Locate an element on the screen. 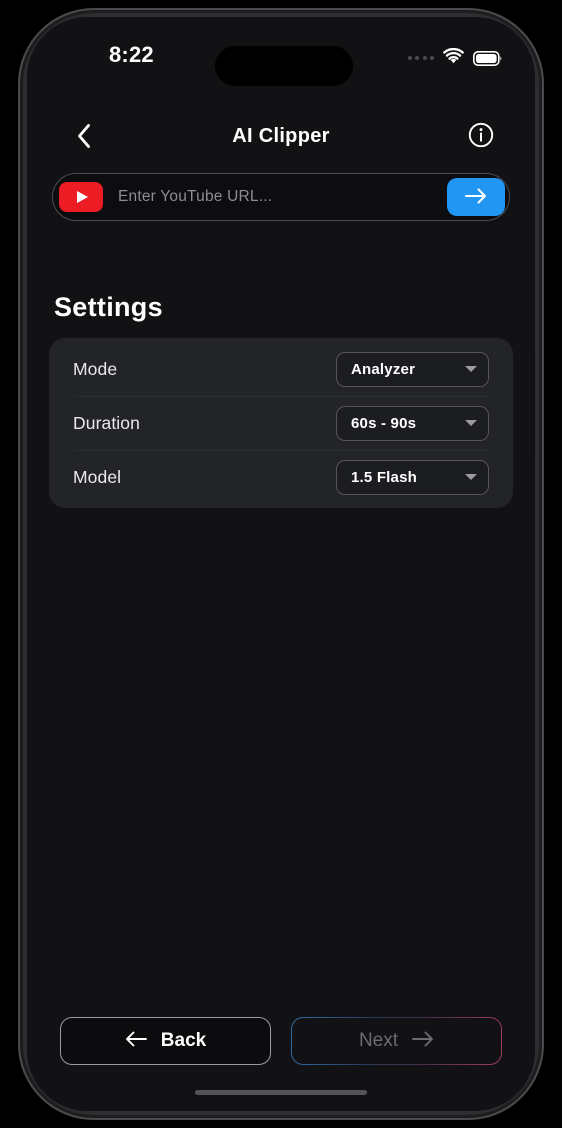  youtube-url-input is located at coordinates (275, 197).